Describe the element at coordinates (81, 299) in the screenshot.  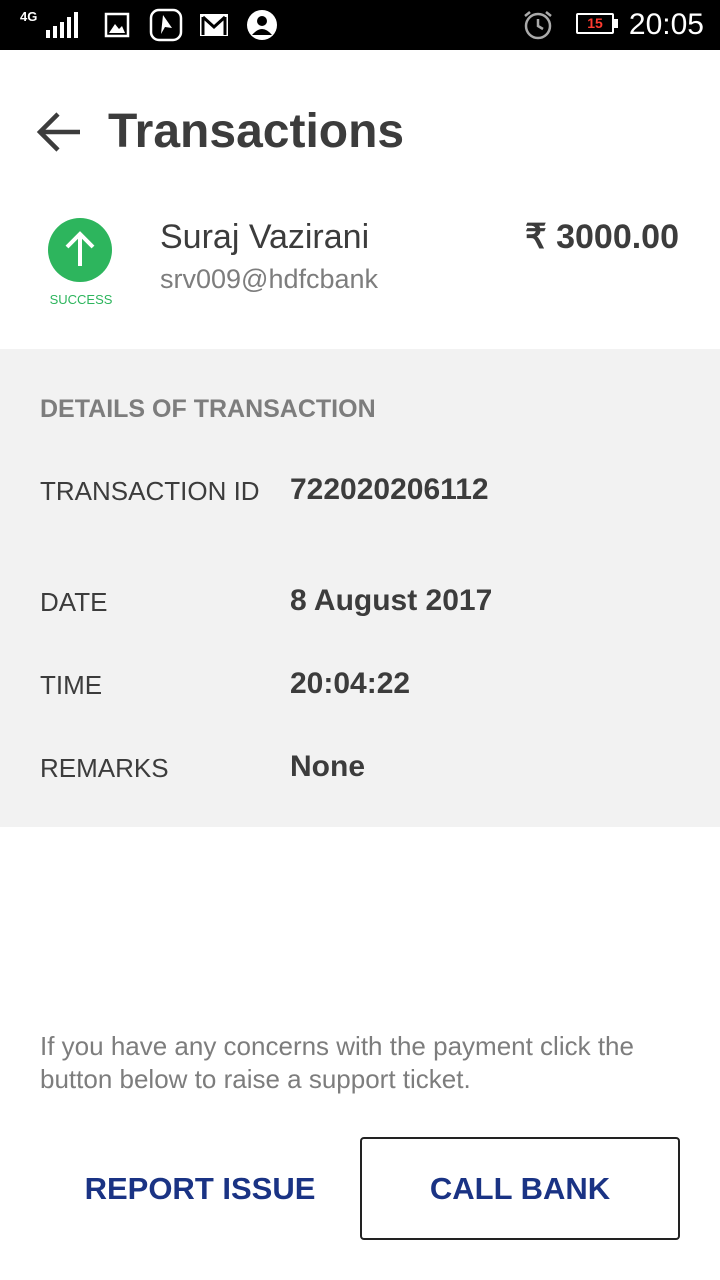
I see `status-label: SUCCESS` at that location.